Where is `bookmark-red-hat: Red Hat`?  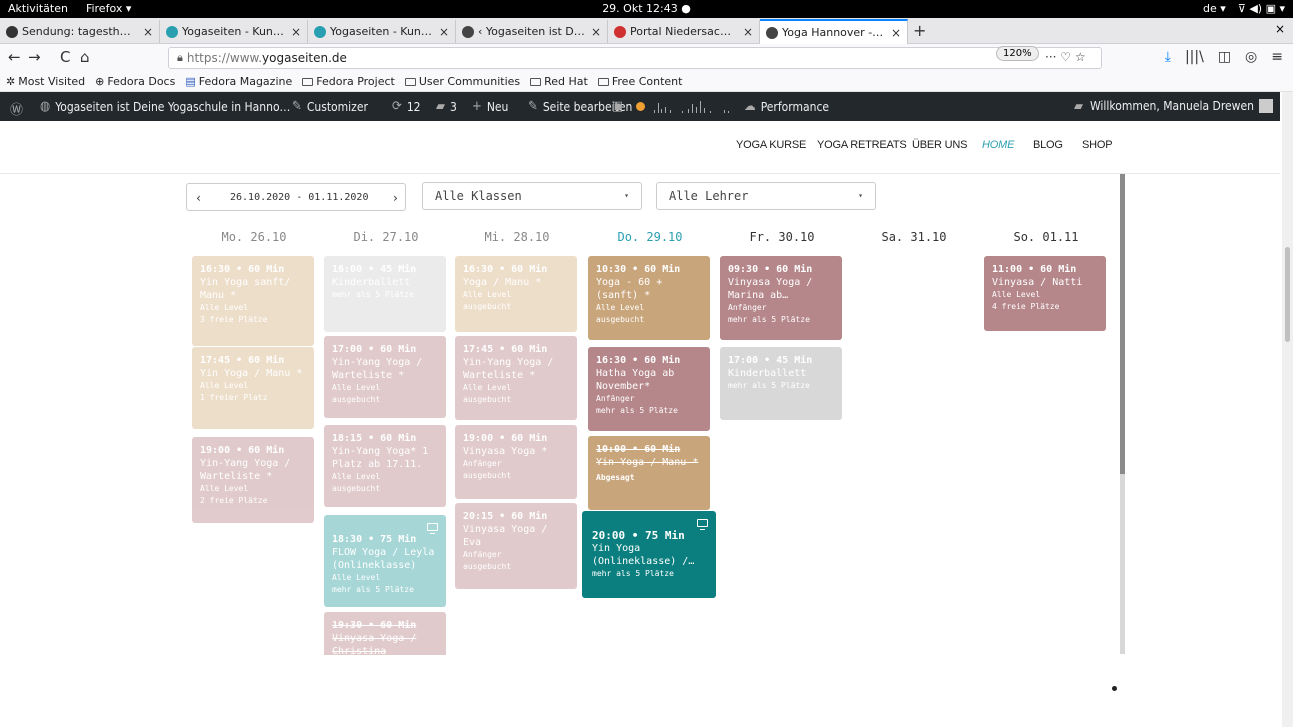
bookmark-red-hat: Red Hat is located at coordinates (559, 81).